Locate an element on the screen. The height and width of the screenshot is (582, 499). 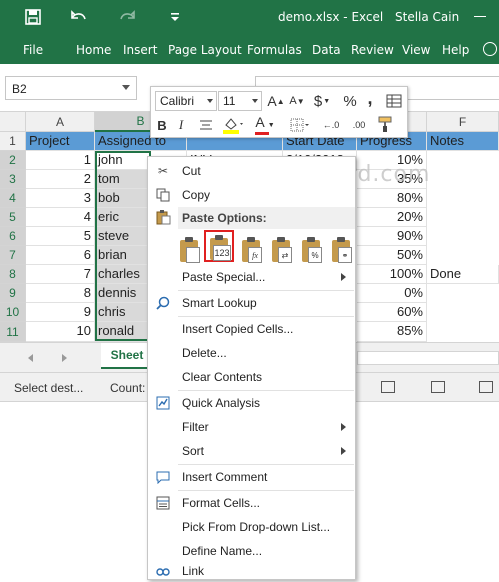
cell-progress: 85% is located at coordinates (392, 332).